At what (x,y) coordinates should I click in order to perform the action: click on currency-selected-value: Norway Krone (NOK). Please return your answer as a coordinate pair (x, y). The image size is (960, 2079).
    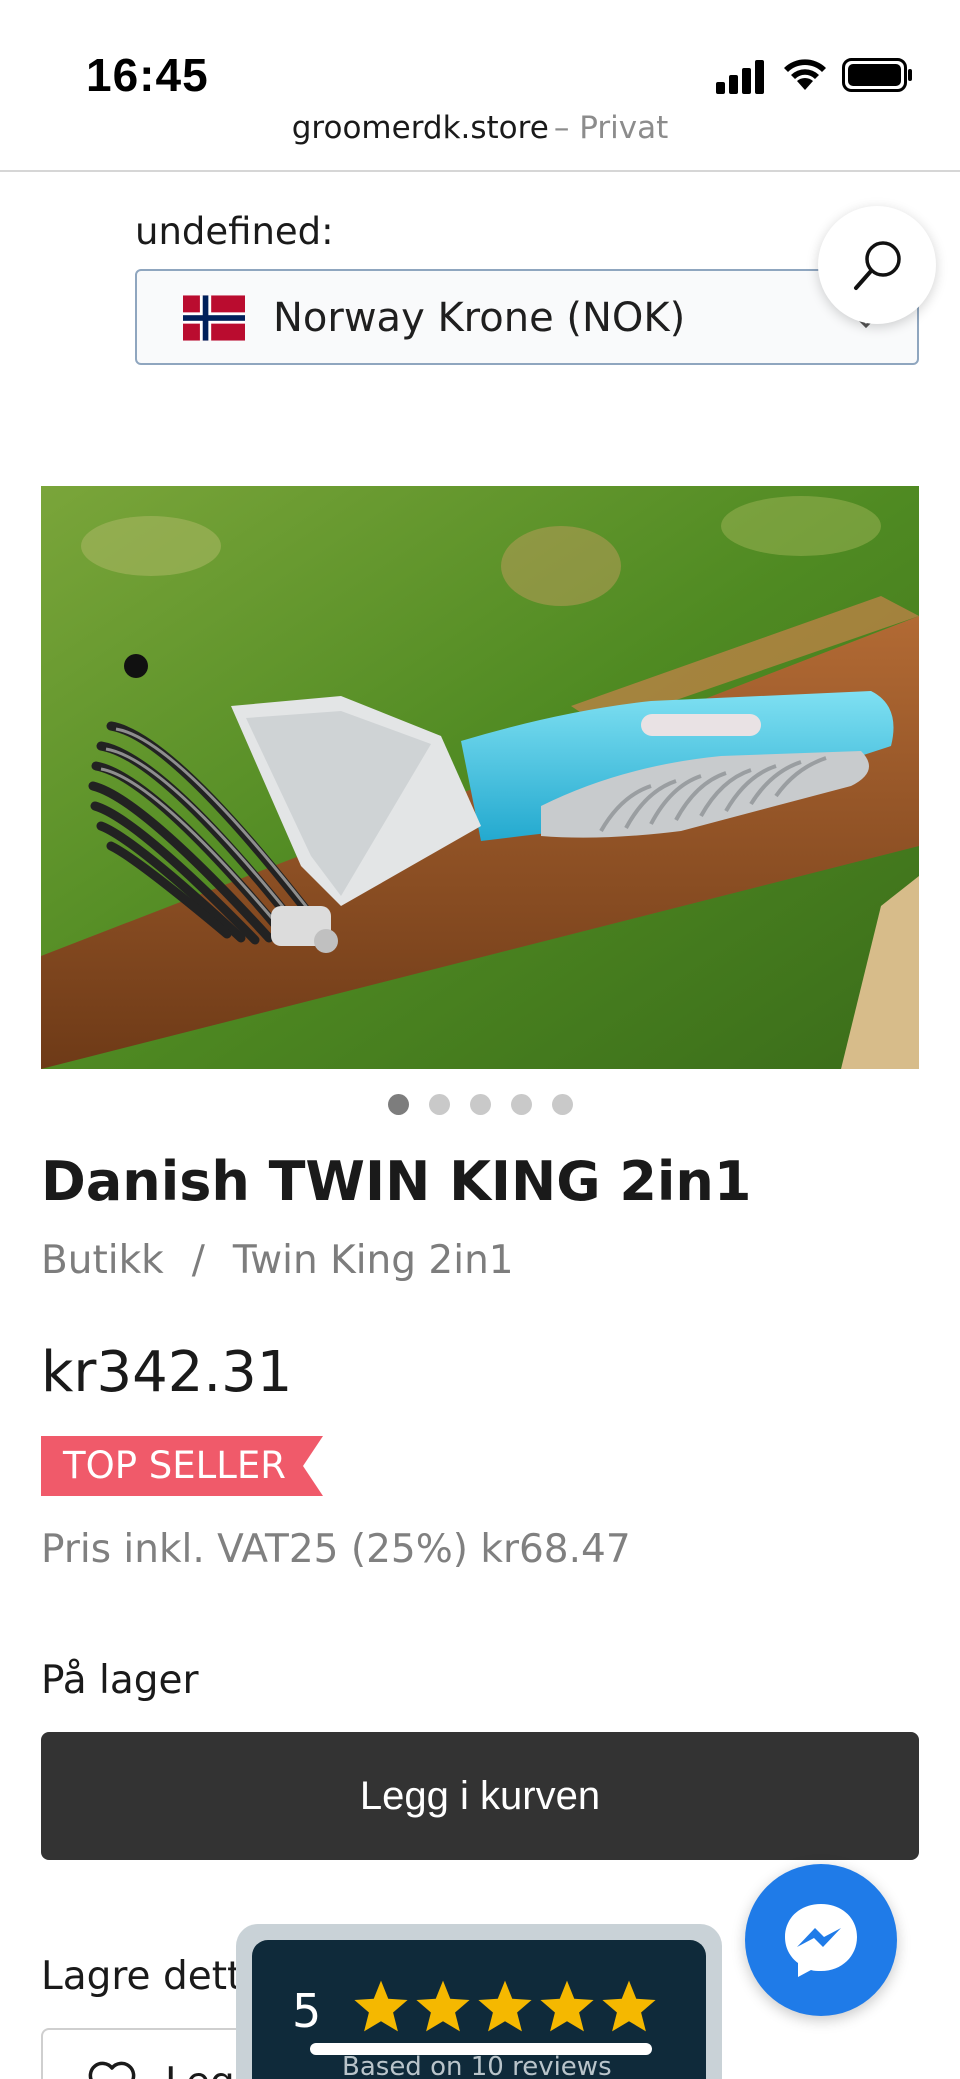
    Looking at the image, I should click on (479, 318).